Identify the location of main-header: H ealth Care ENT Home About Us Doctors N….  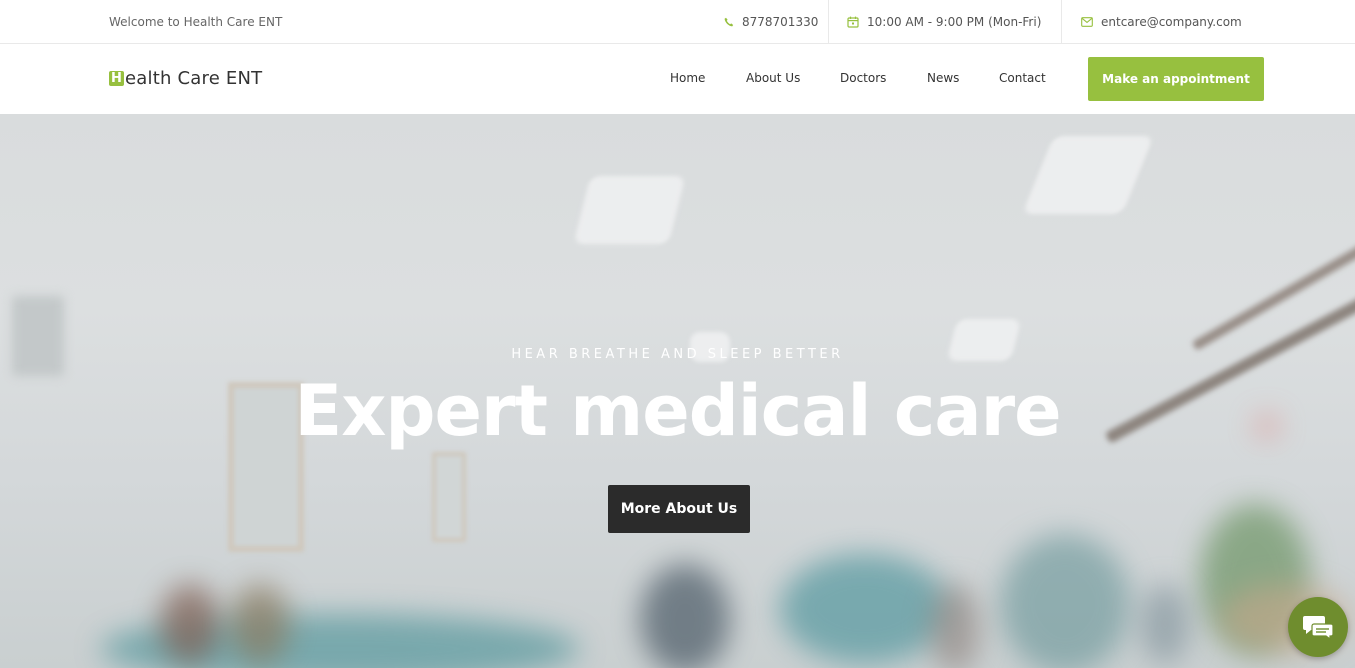
(677, 79).